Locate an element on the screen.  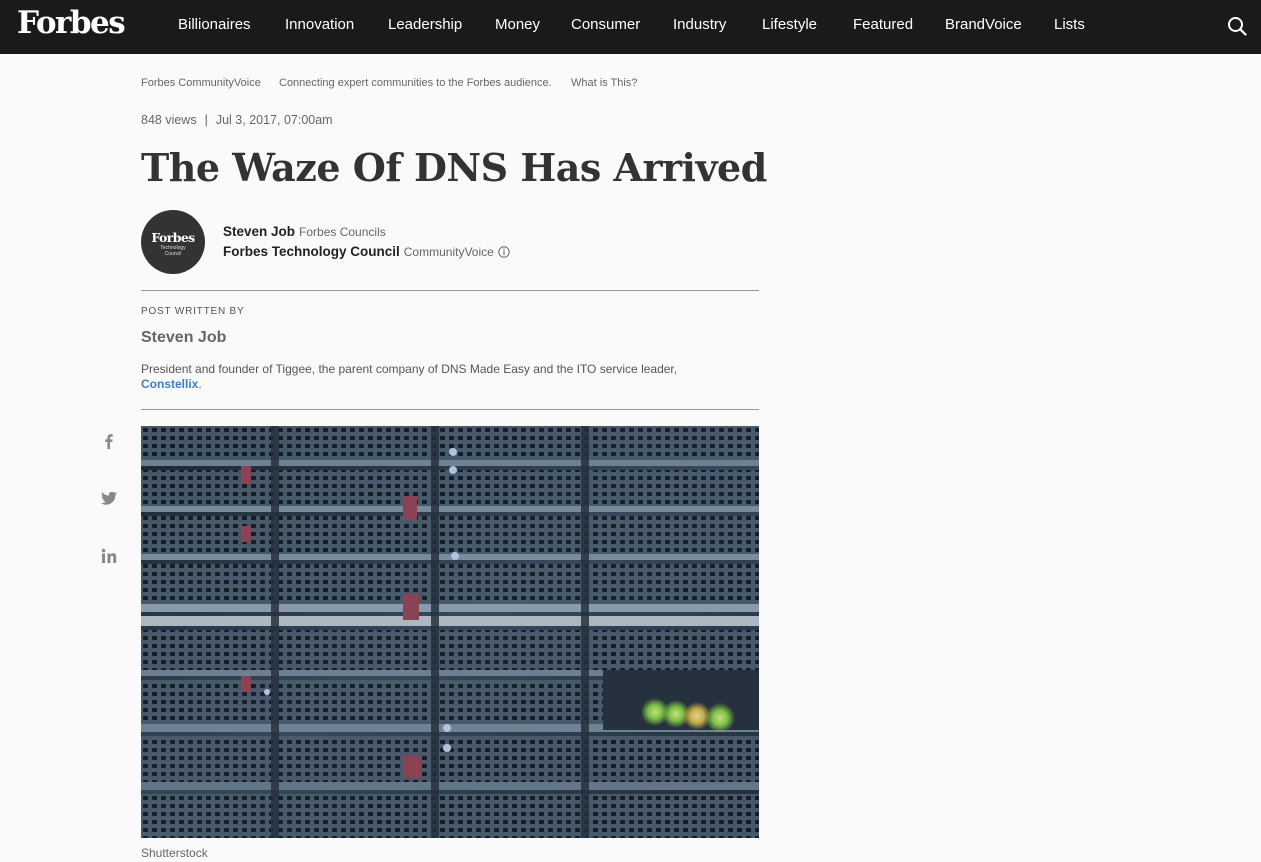
author-line: Steven Job Forbes Councils is located at coordinates (304, 232).